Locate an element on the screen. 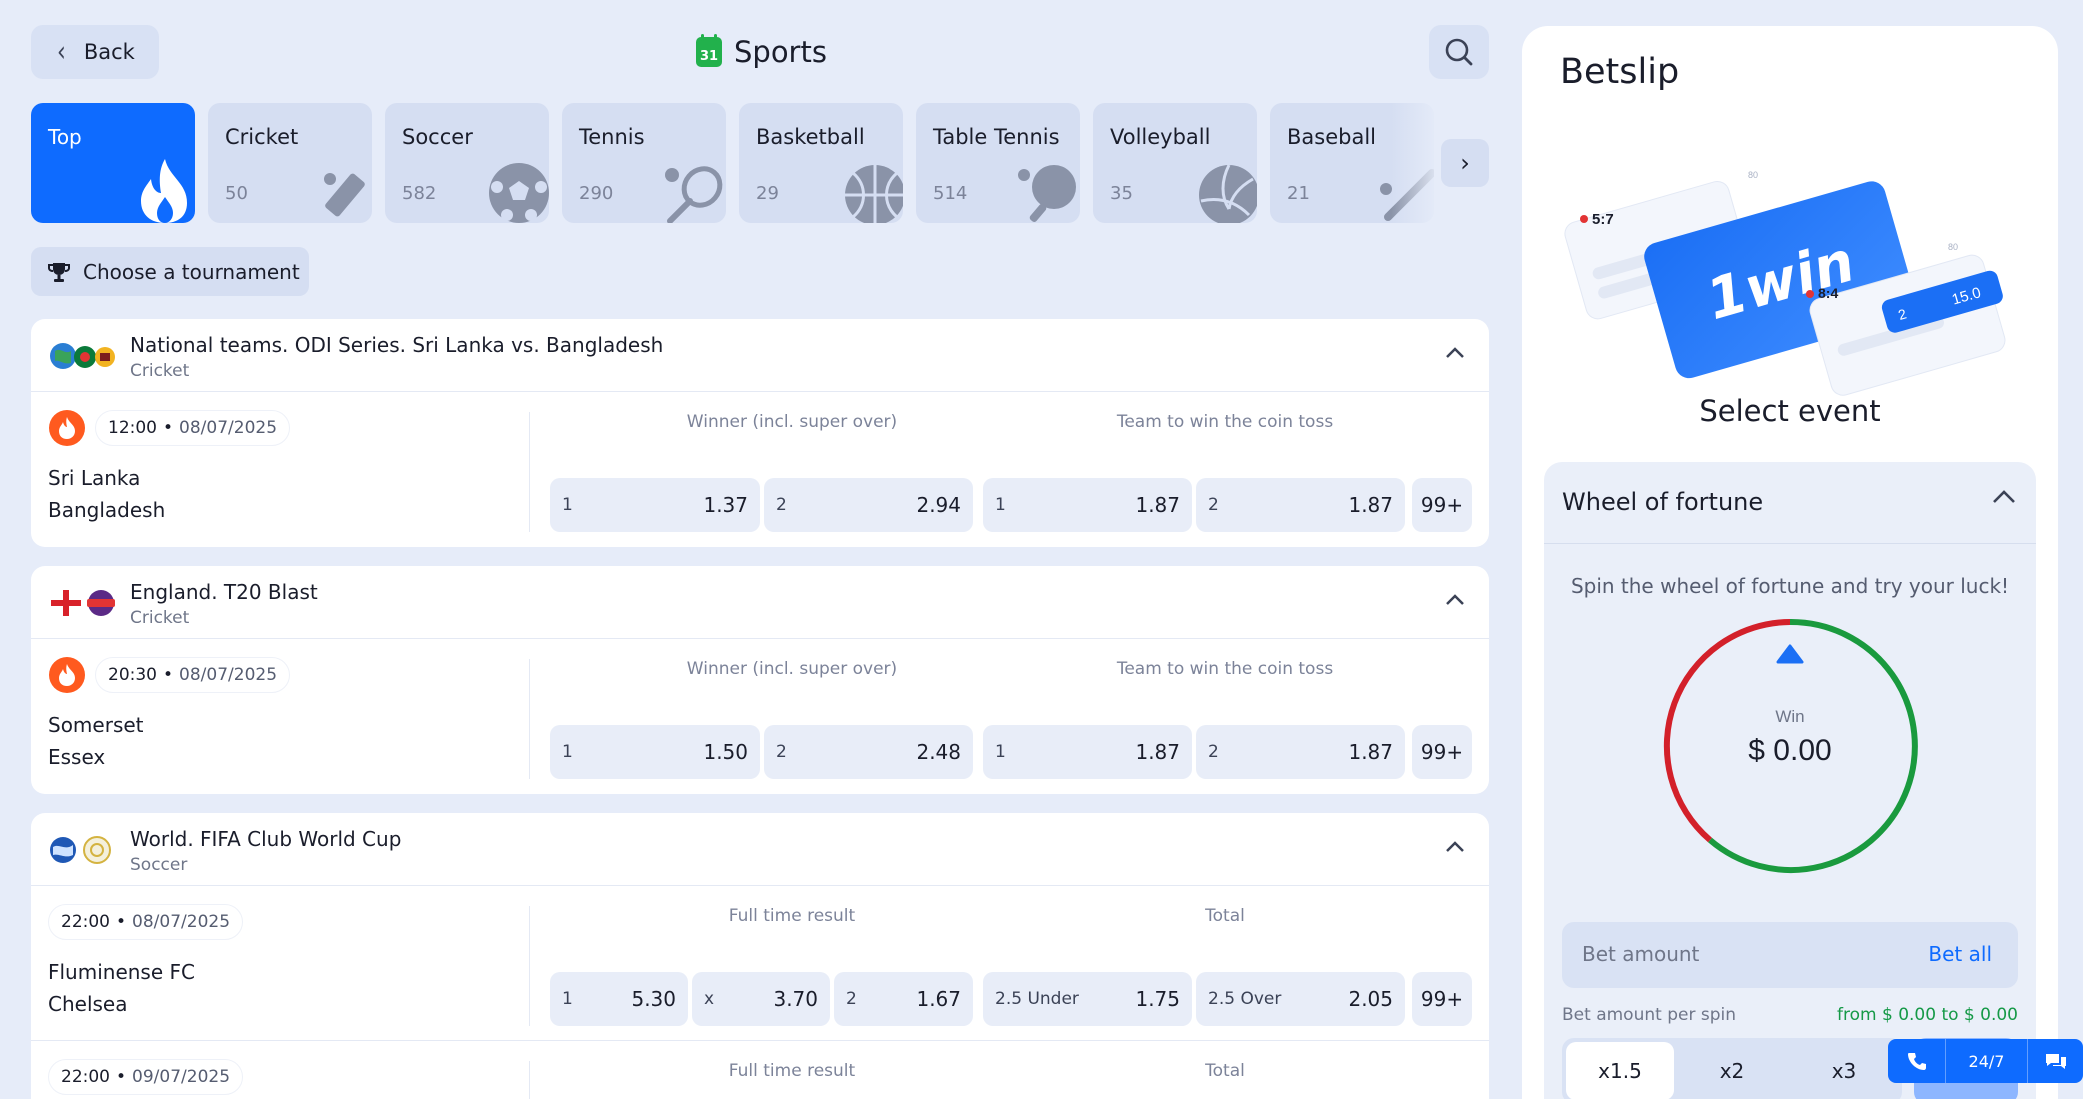 Image resolution: width=2083 pixels, height=1099 pixels. carousel-next-button: › is located at coordinates (1465, 163).